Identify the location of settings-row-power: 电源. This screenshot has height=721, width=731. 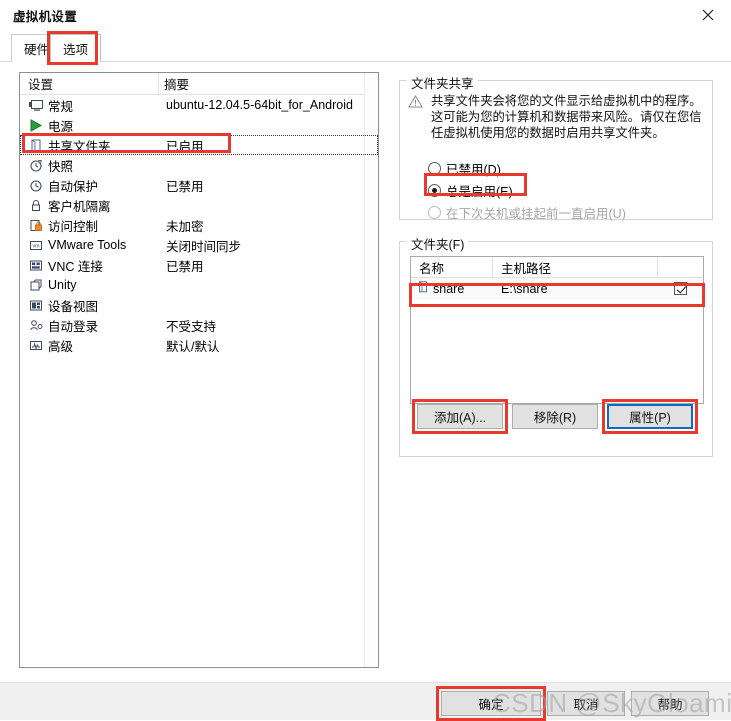
(199, 125).